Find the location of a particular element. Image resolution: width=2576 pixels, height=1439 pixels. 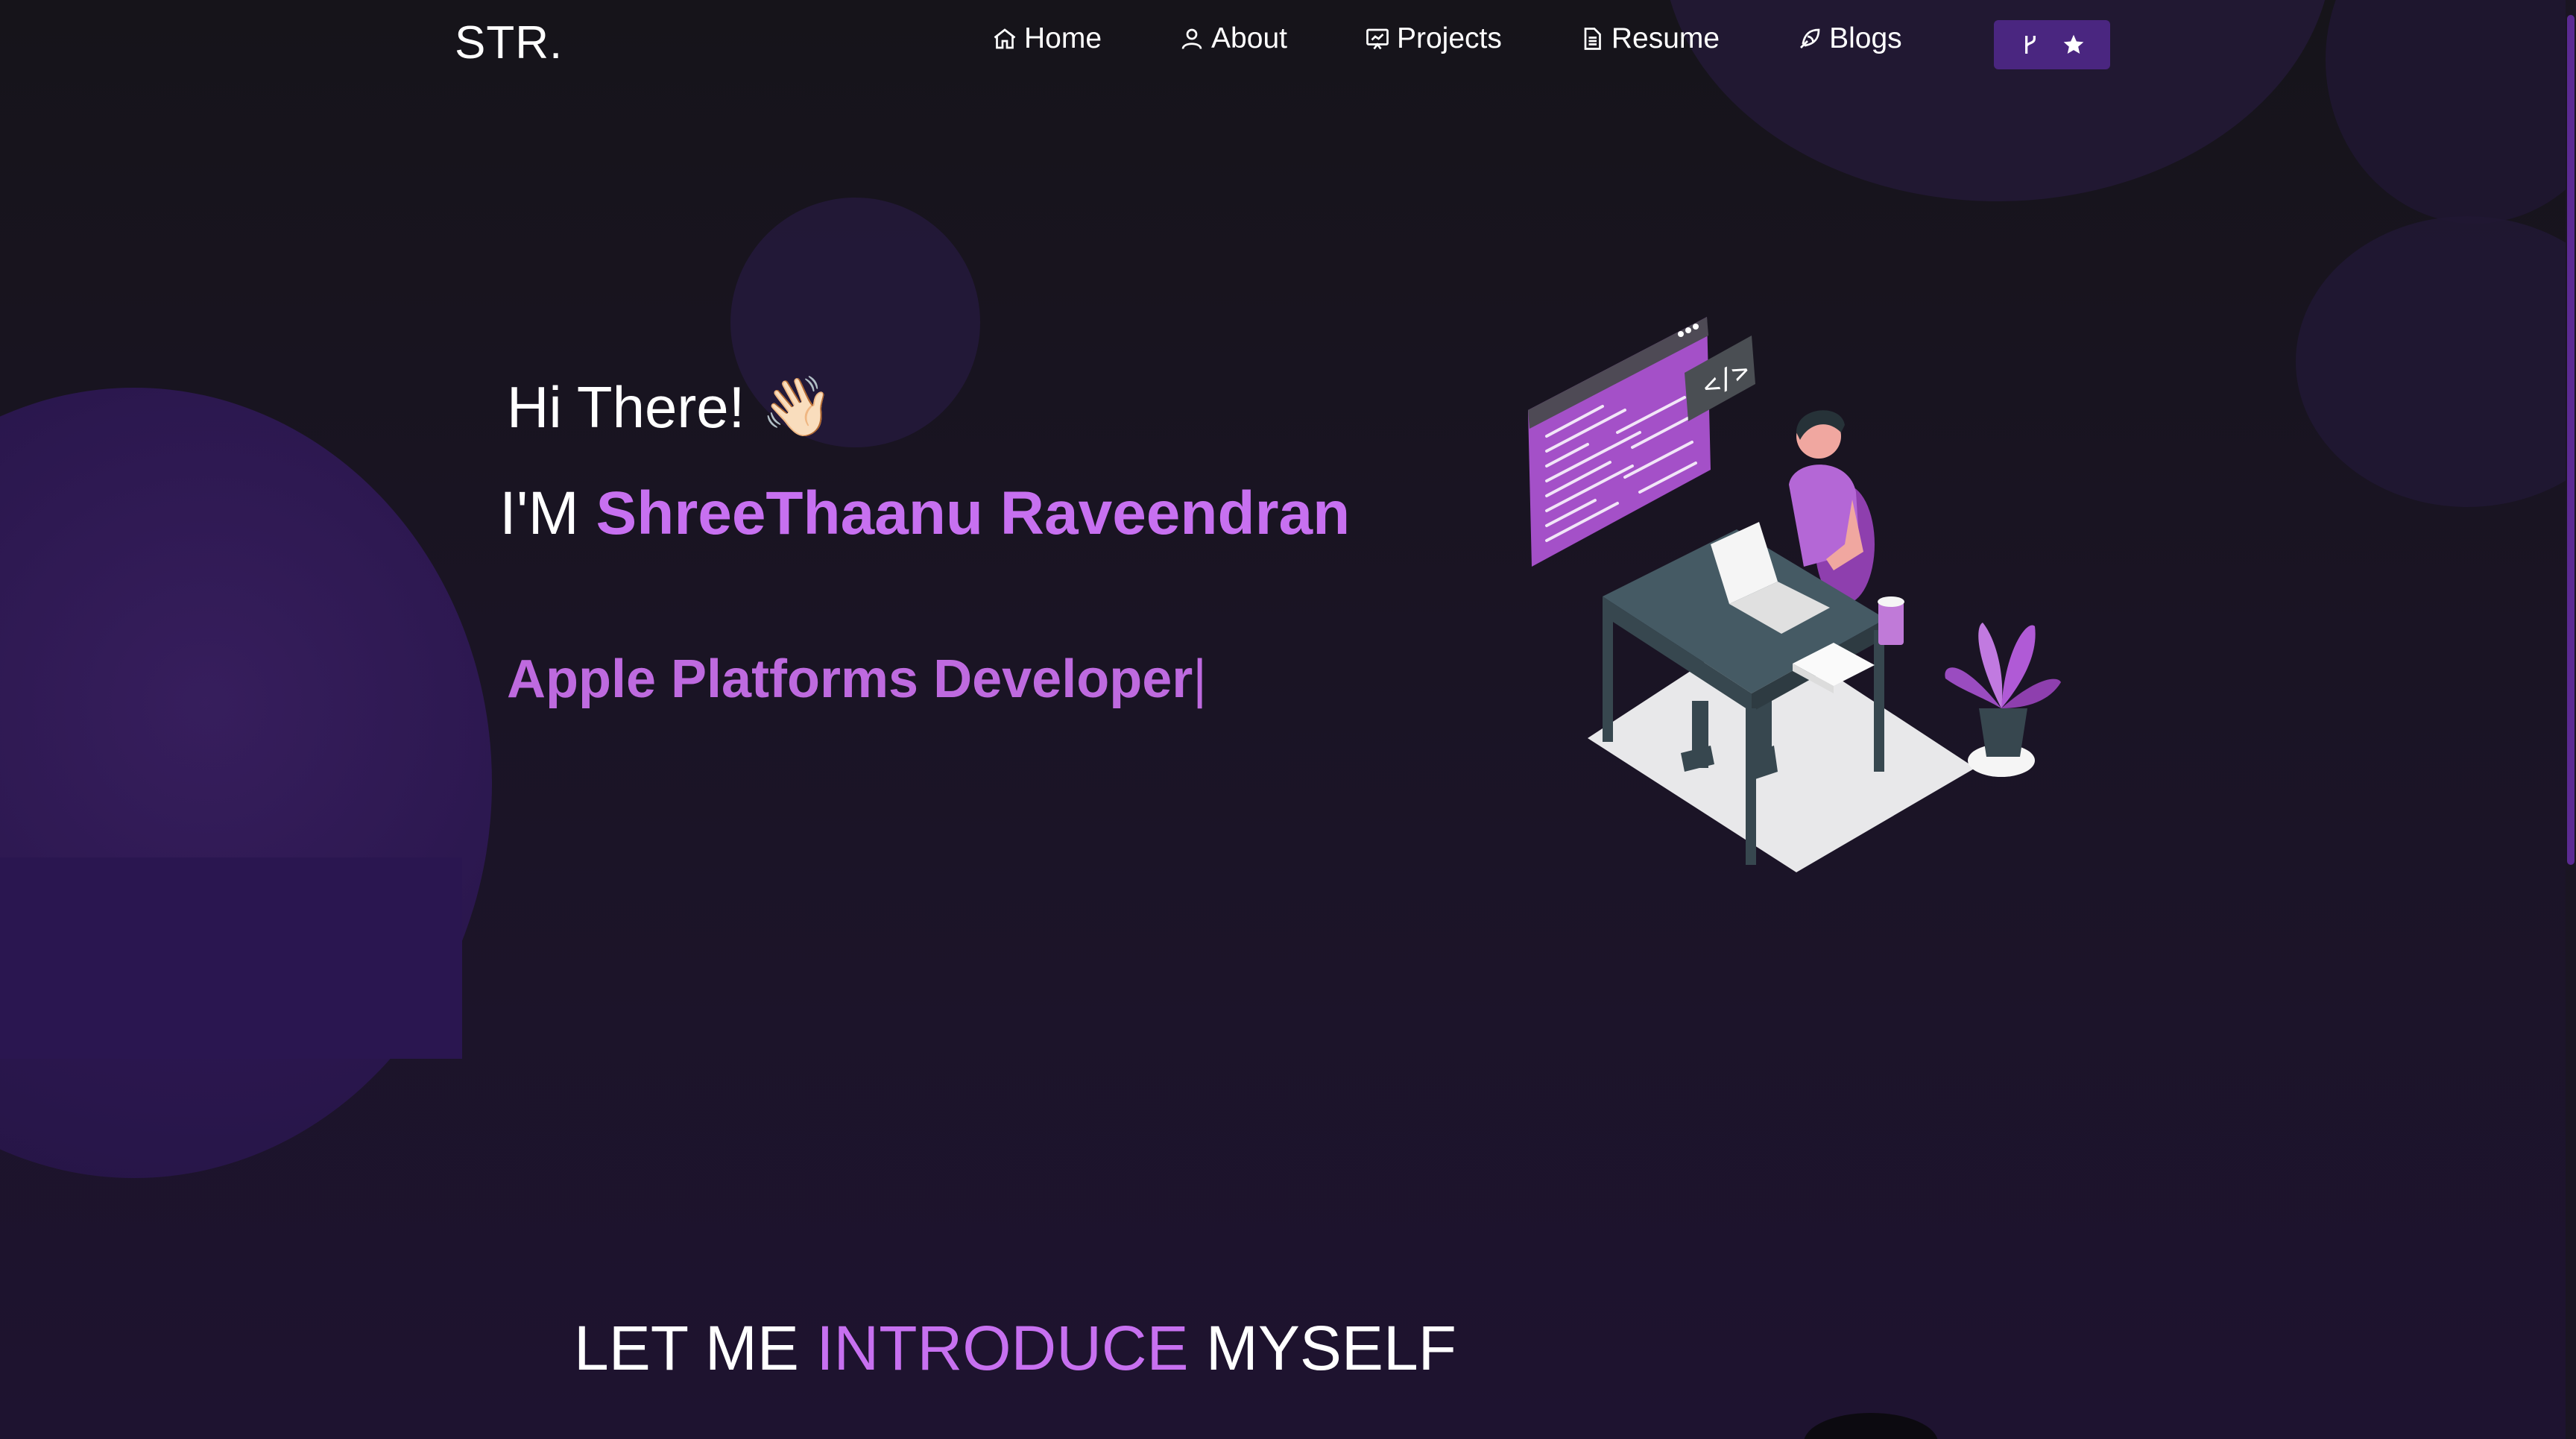

wave-emoji: 👋🏻 is located at coordinates (798, 406).